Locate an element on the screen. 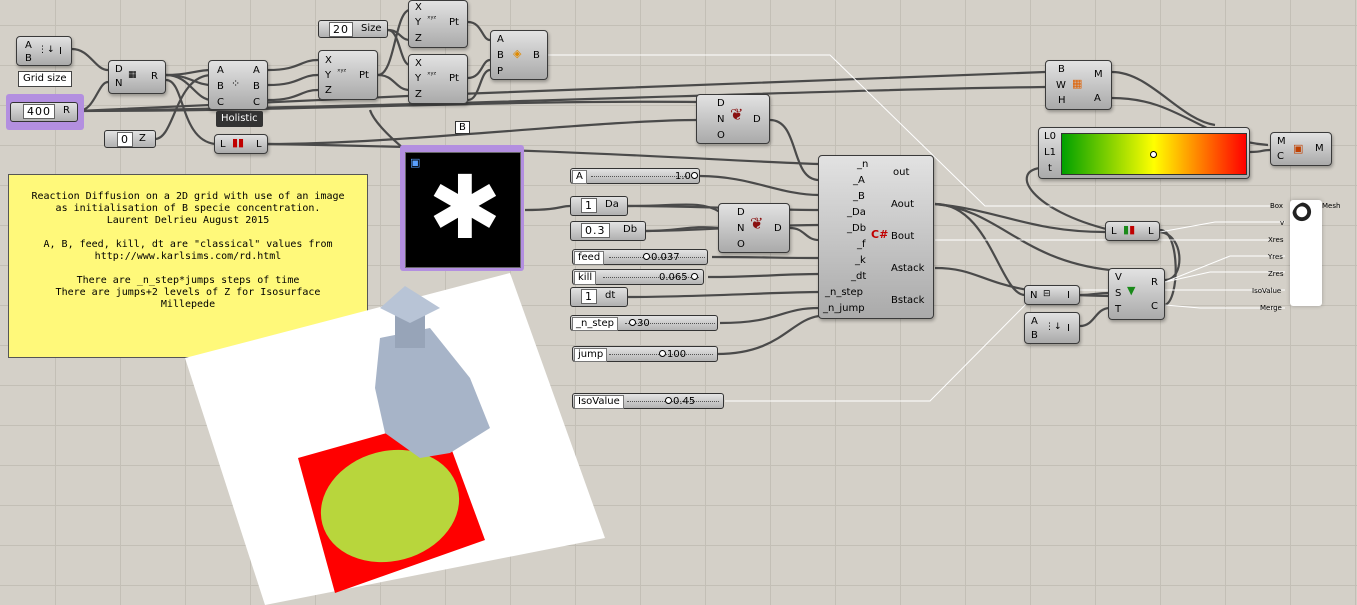 This screenshot has width=1357, height=605. millipede-component is located at coordinates (1306, 253).